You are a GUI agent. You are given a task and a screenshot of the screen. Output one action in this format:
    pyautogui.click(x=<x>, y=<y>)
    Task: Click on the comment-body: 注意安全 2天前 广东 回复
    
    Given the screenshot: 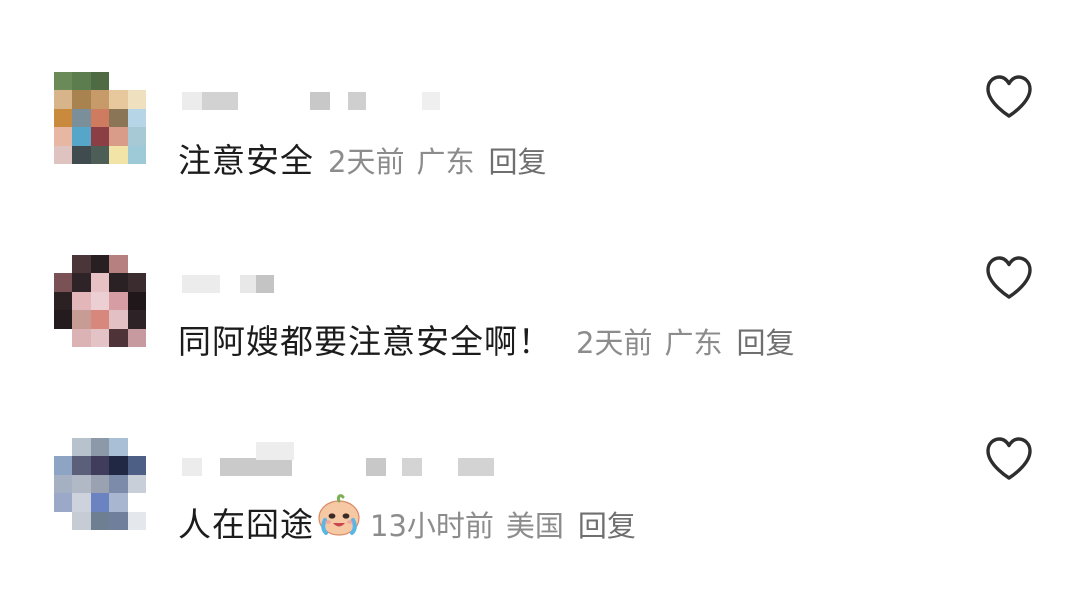 What is the action you would take?
    pyautogui.click(x=362, y=158)
    